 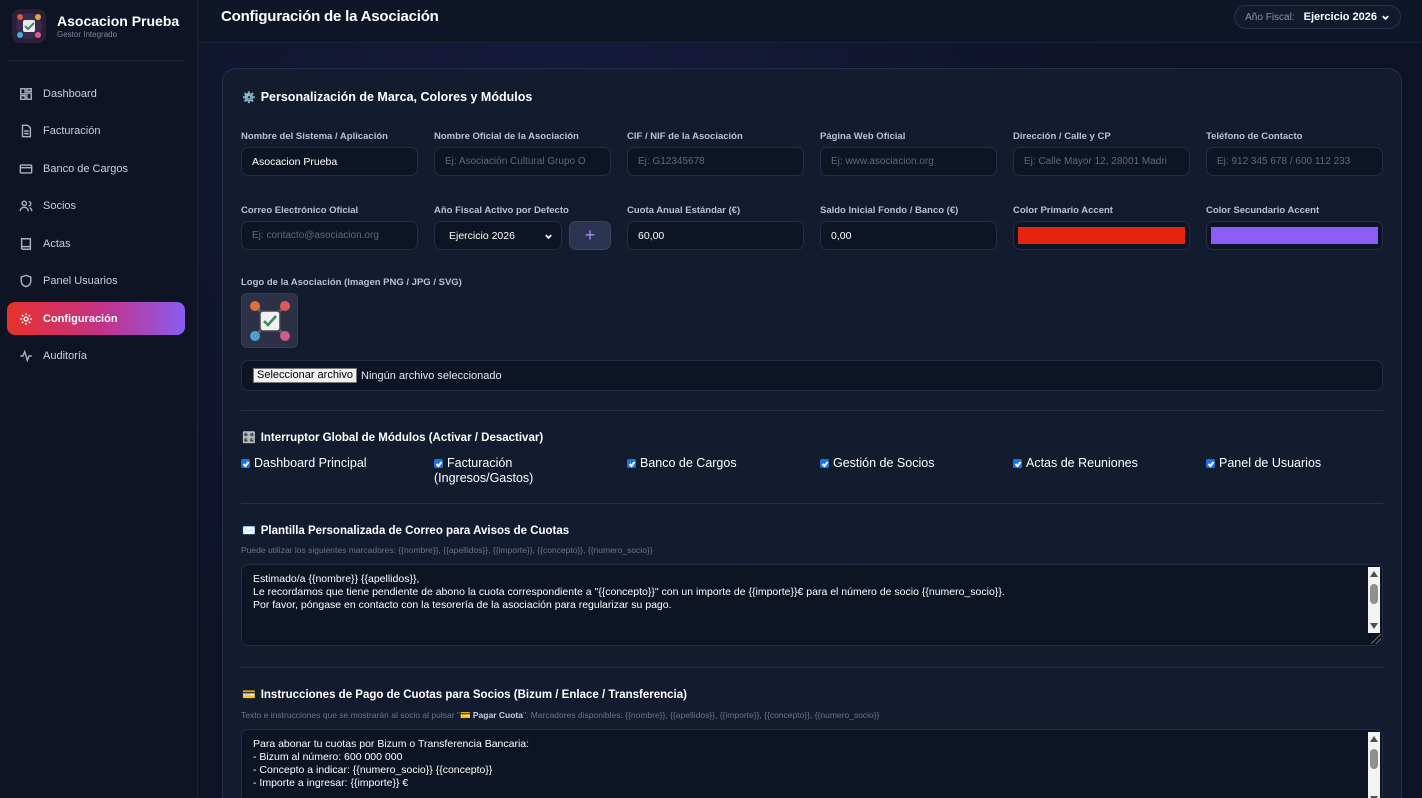 What do you see at coordinates (1082, 463) in the screenshot?
I see `module-label: Actas de Reuniones` at bounding box center [1082, 463].